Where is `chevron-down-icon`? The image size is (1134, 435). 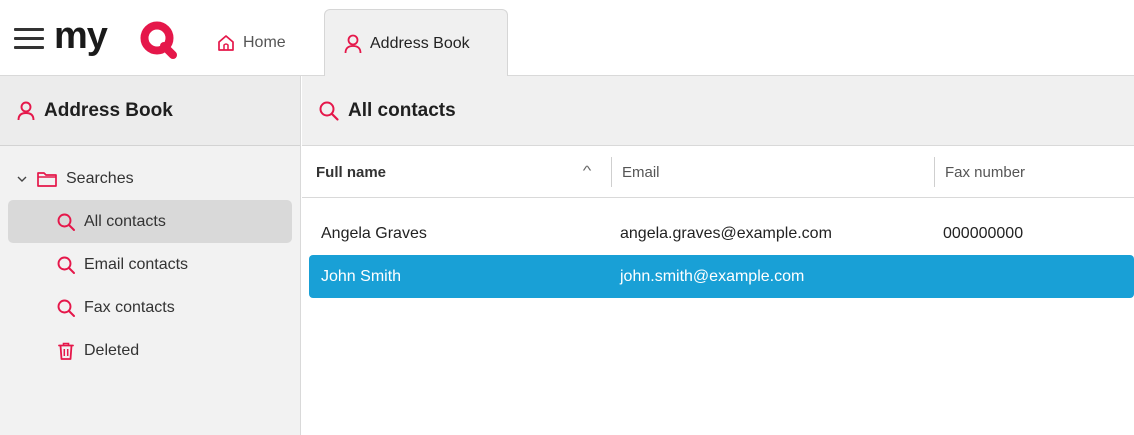
chevron-down-icon is located at coordinates (22, 179).